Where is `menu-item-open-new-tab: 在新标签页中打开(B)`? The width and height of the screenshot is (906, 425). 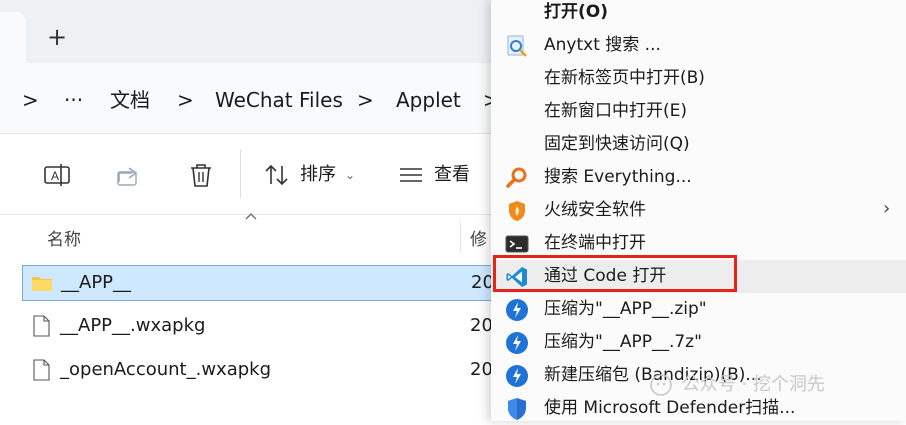 menu-item-open-new-tab: 在新标签页中打开(B) is located at coordinates (698, 78).